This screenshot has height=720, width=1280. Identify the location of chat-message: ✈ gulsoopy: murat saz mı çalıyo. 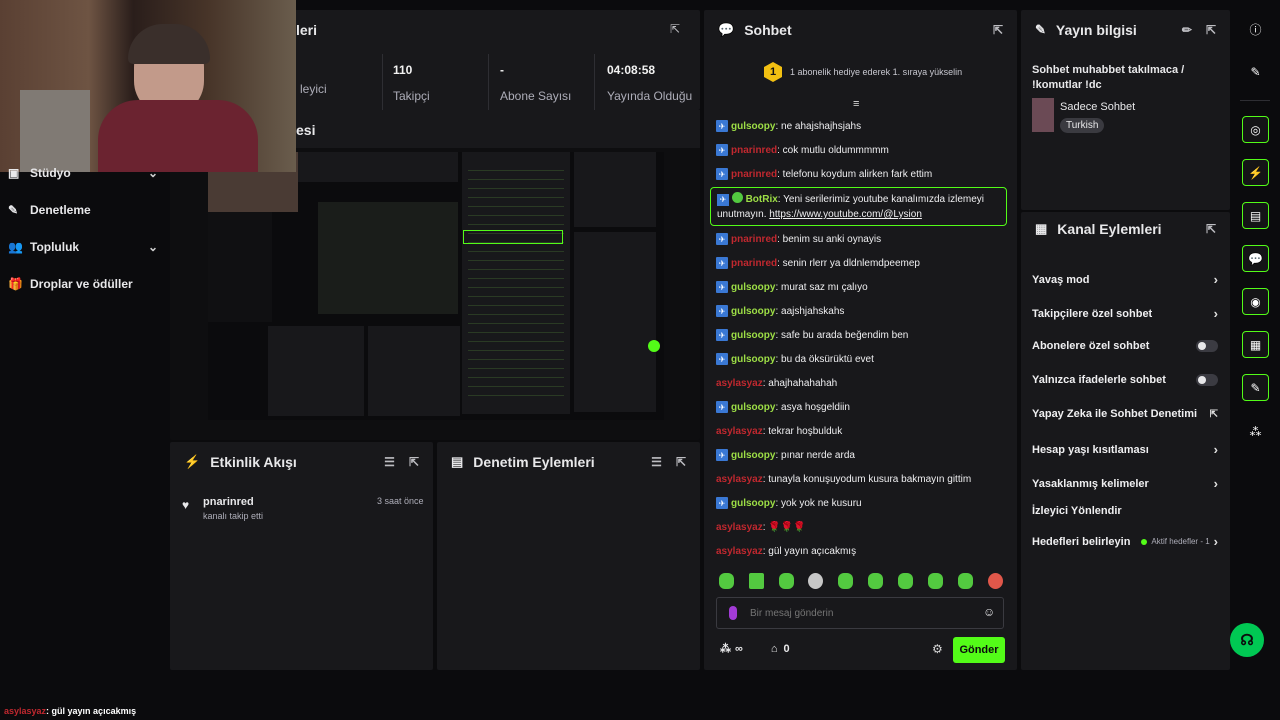
(792, 287).